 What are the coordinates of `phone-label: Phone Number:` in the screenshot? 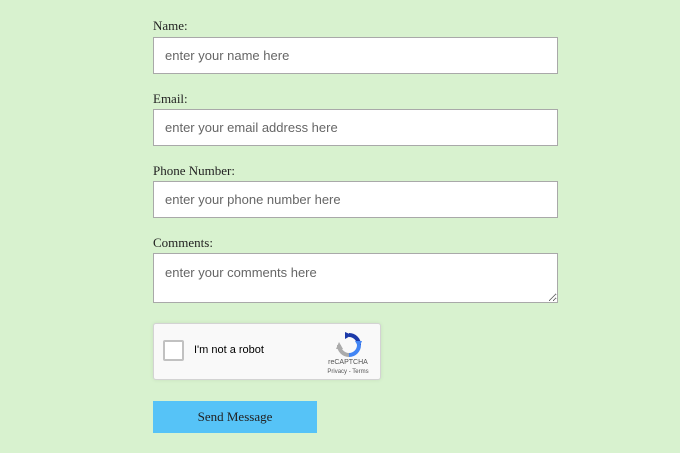 It's located at (194, 170).